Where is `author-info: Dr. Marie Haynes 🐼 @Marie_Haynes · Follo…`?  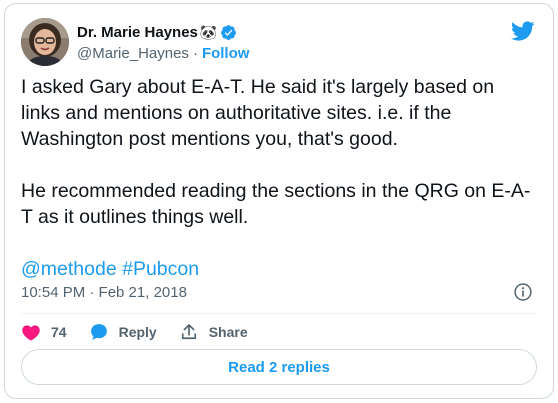 author-info: Dr. Marie Haynes 🐼 @Marie_Haynes · Follo… is located at coordinates (163, 42).